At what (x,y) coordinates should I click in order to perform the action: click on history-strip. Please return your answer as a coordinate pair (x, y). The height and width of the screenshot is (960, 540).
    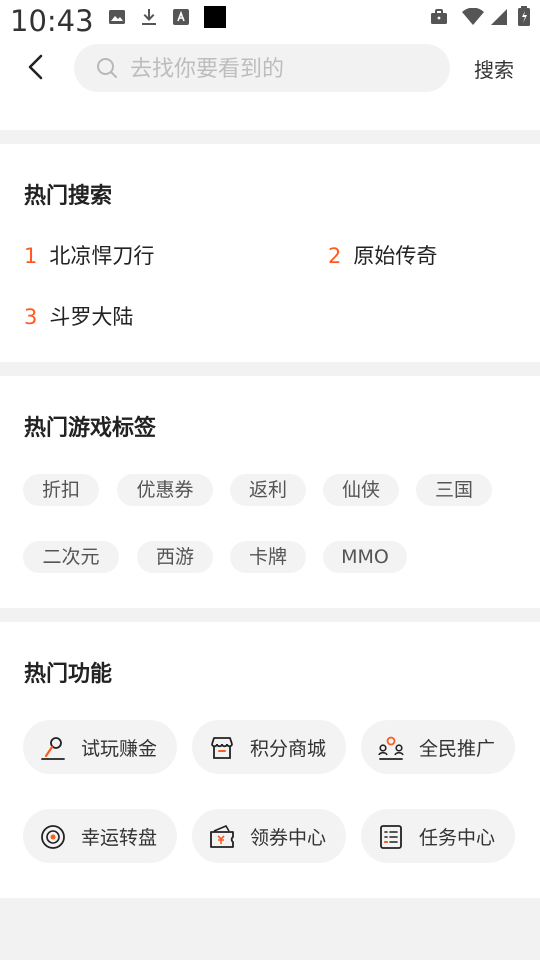
    Looking at the image, I should click on (270, 115).